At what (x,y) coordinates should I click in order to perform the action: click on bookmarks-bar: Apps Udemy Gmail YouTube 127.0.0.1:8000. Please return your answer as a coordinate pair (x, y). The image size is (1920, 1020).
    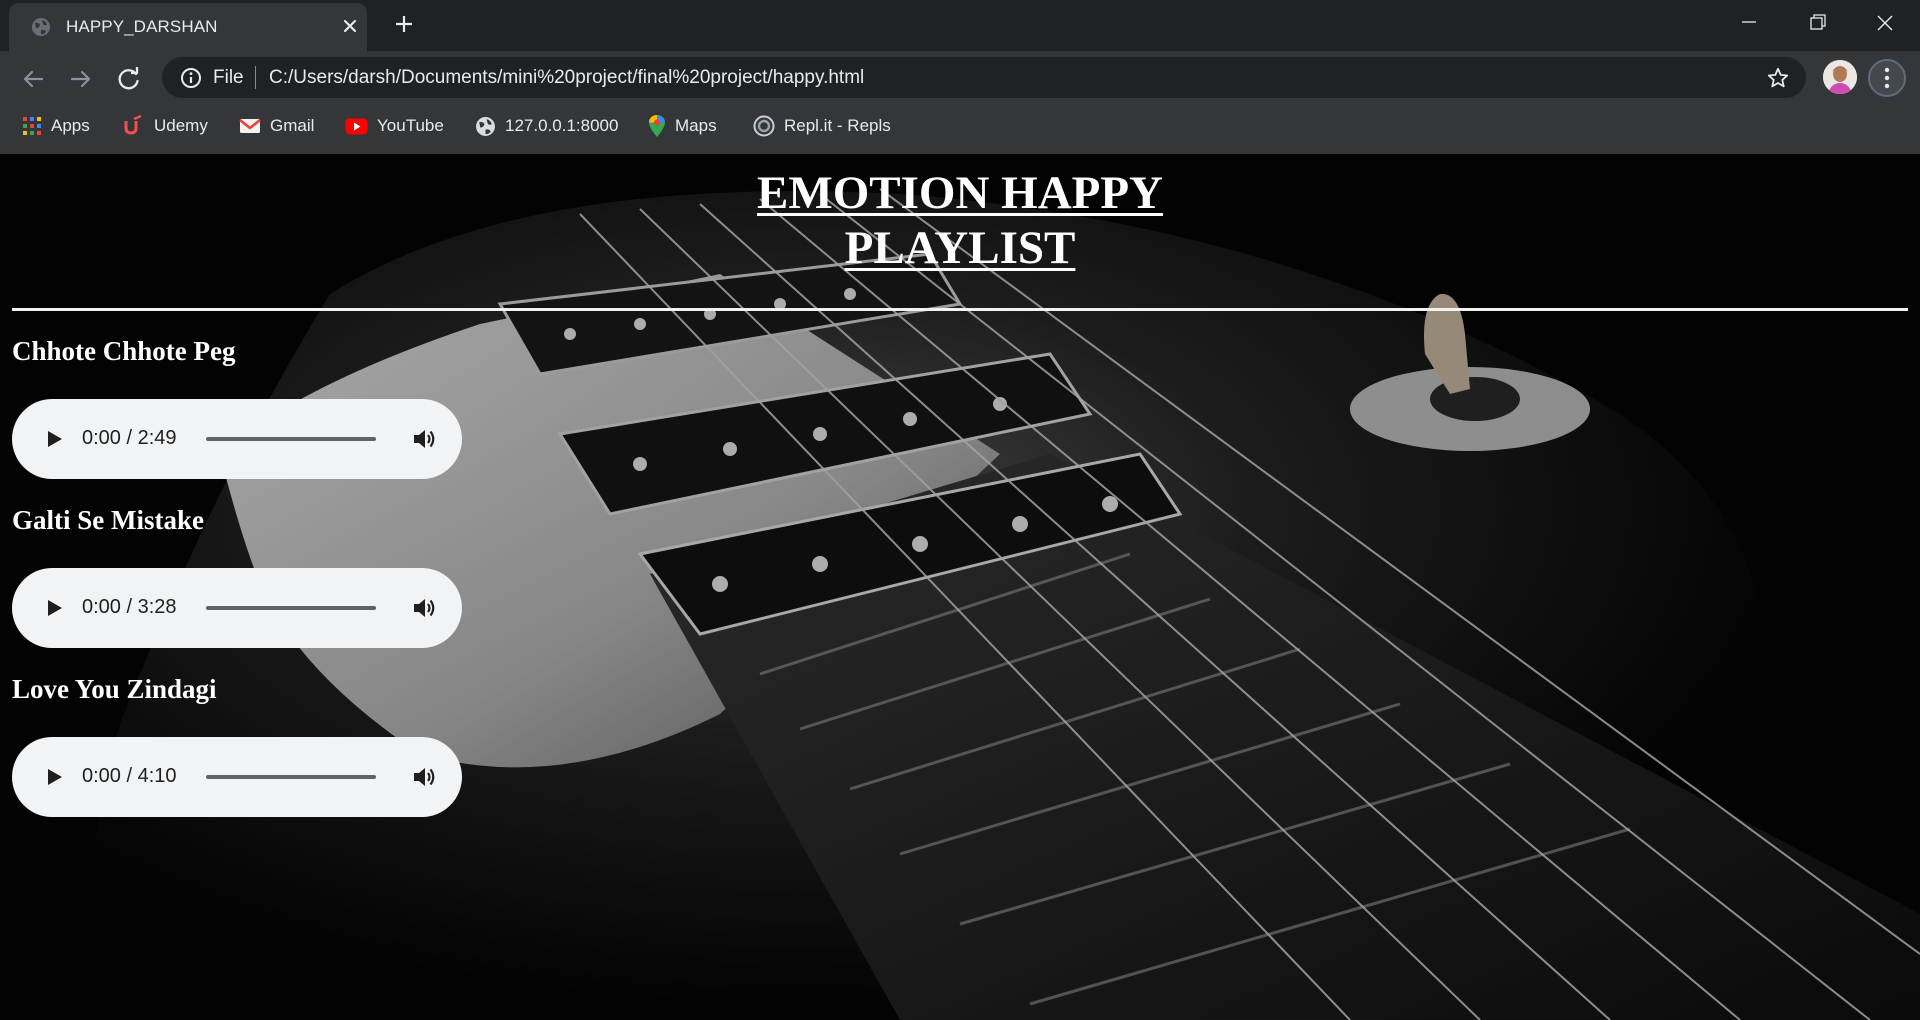
    Looking at the image, I should click on (960, 126).